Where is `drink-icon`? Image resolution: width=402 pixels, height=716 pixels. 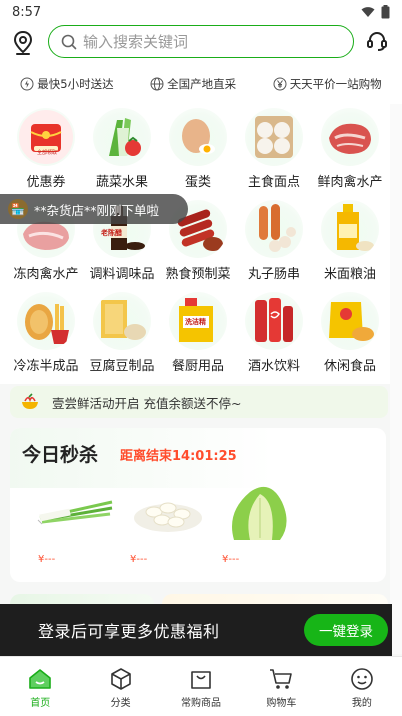
drink-icon is located at coordinates (274, 321).